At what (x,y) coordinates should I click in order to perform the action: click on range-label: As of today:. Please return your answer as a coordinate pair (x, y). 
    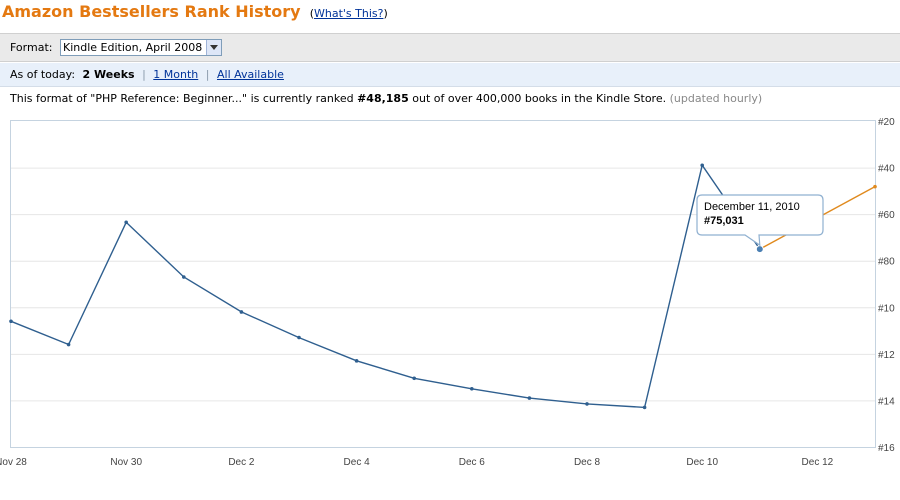
    Looking at the image, I should click on (43, 74).